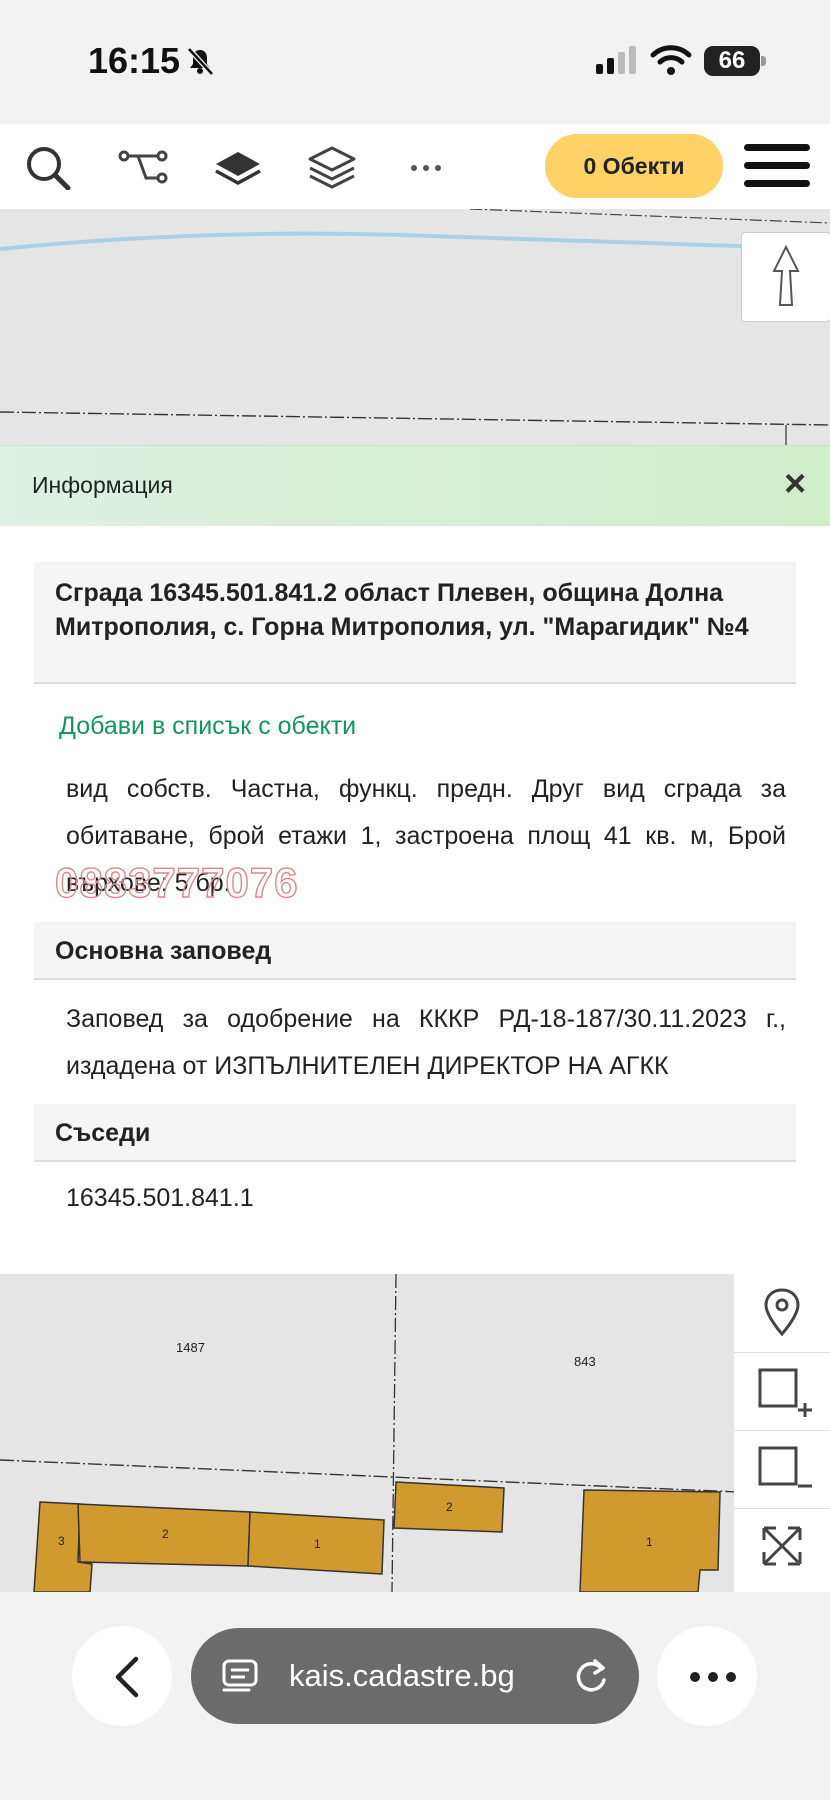  I want to click on info-panel-header: Информация ×, so click(415, 486).